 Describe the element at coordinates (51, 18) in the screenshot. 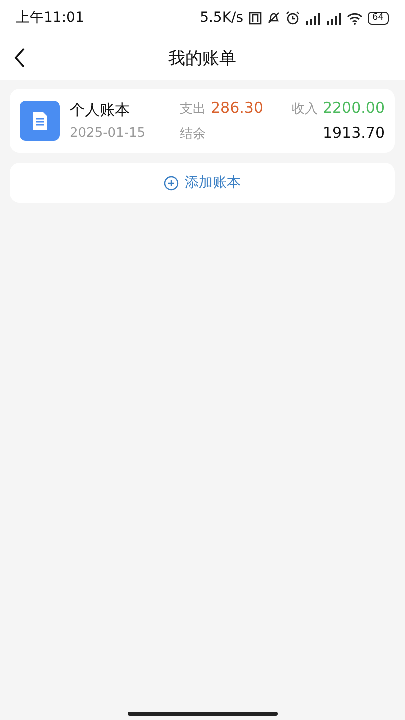

I see `status-time: 上午11:01` at that location.